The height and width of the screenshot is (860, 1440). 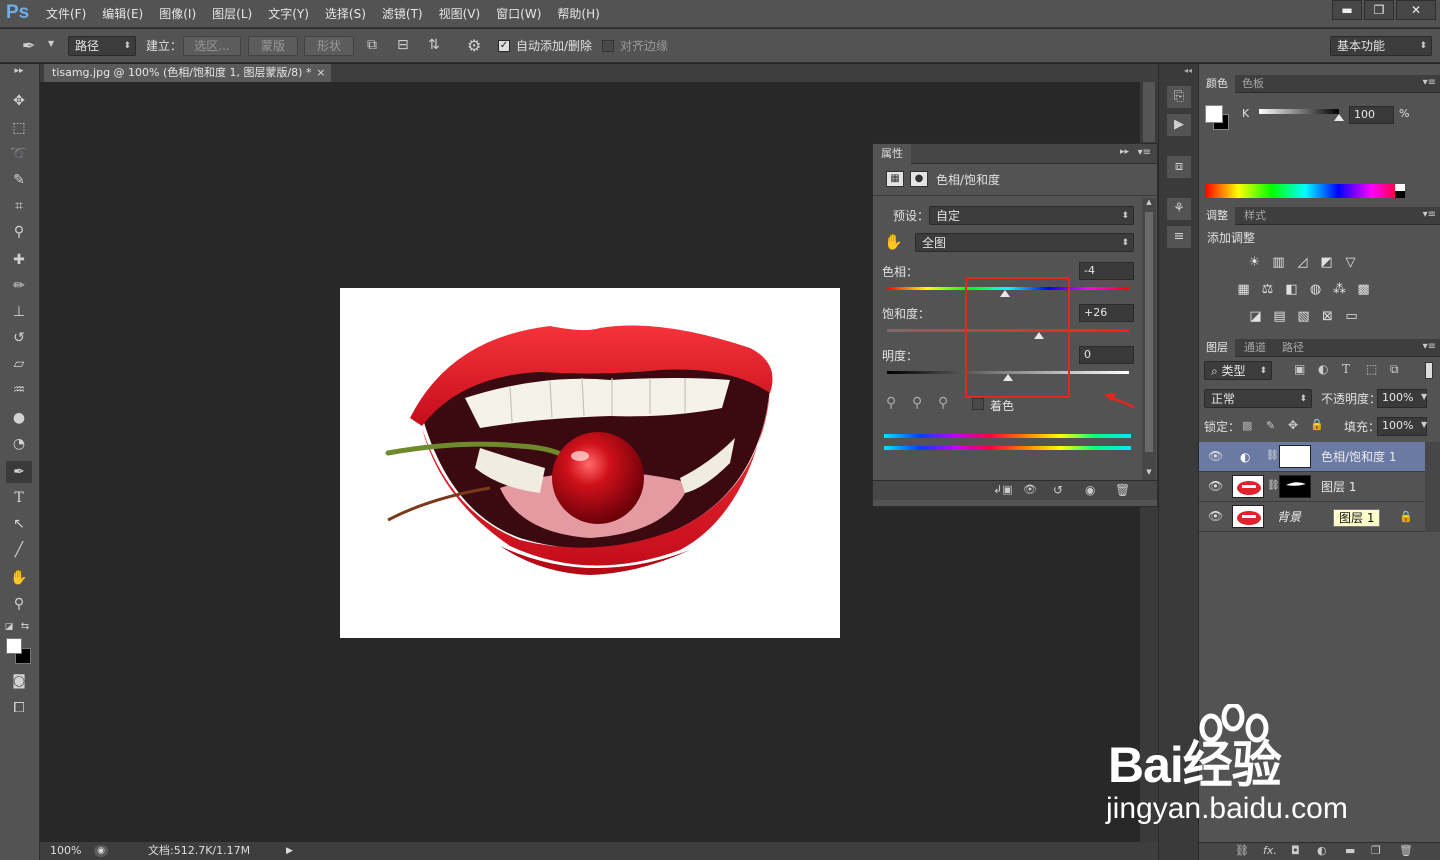 What do you see at coordinates (1003, 489) in the screenshot?
I see `clip-to-layer-icon: ↲▣` at bounding box center [1003, 489].